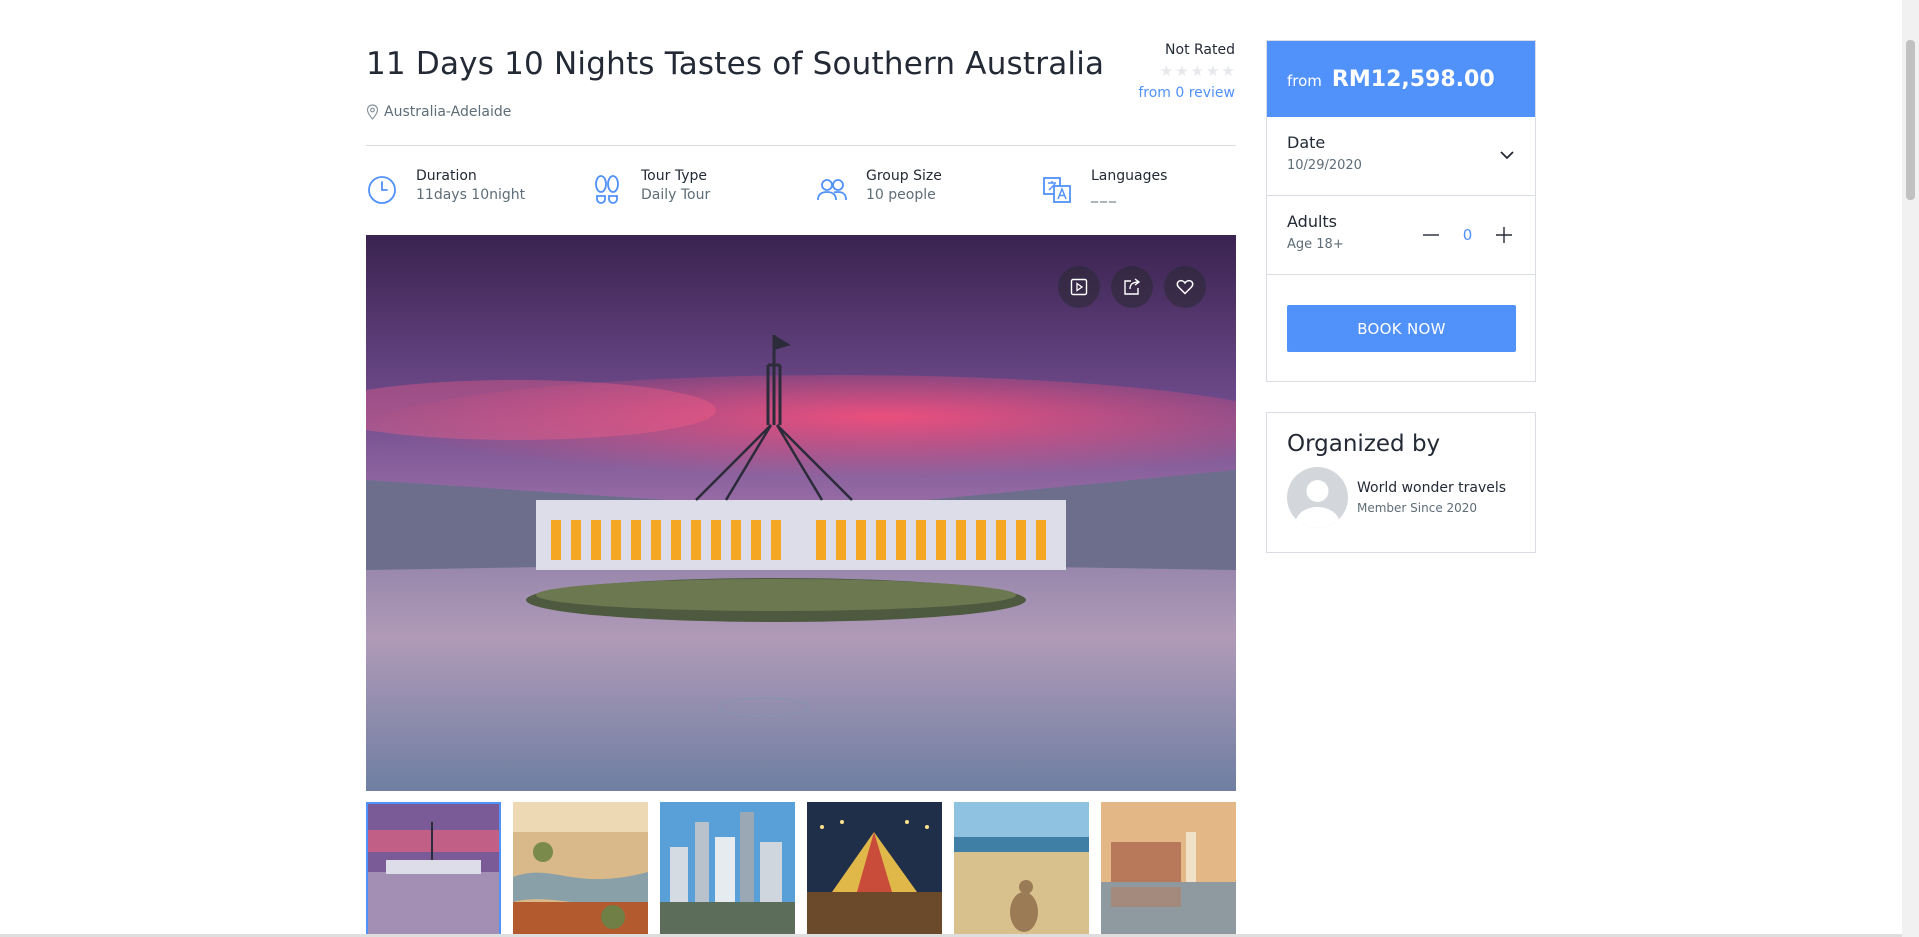 This screenshot has height=937, width=1919. I want to click on date-selector: Date 10/29/2020, so click(1401, 156).